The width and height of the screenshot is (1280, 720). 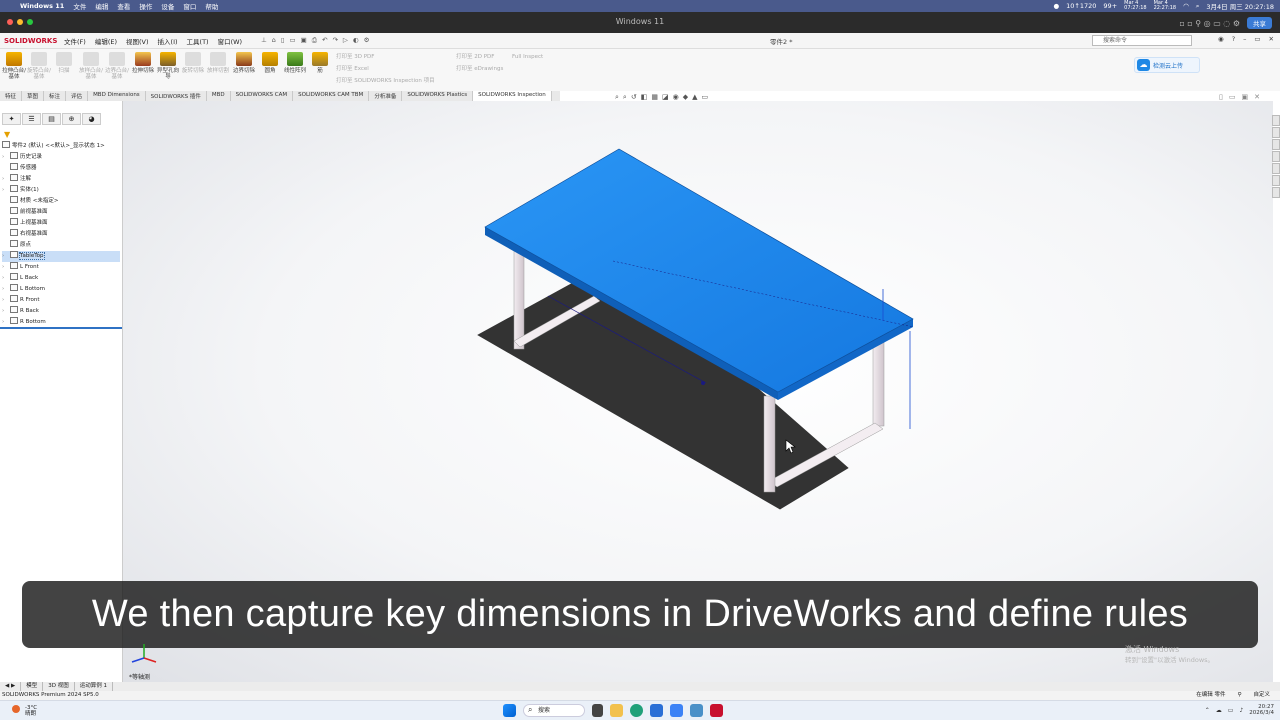 I want to click on close-button: ✕, so click(x=1271, y=39).